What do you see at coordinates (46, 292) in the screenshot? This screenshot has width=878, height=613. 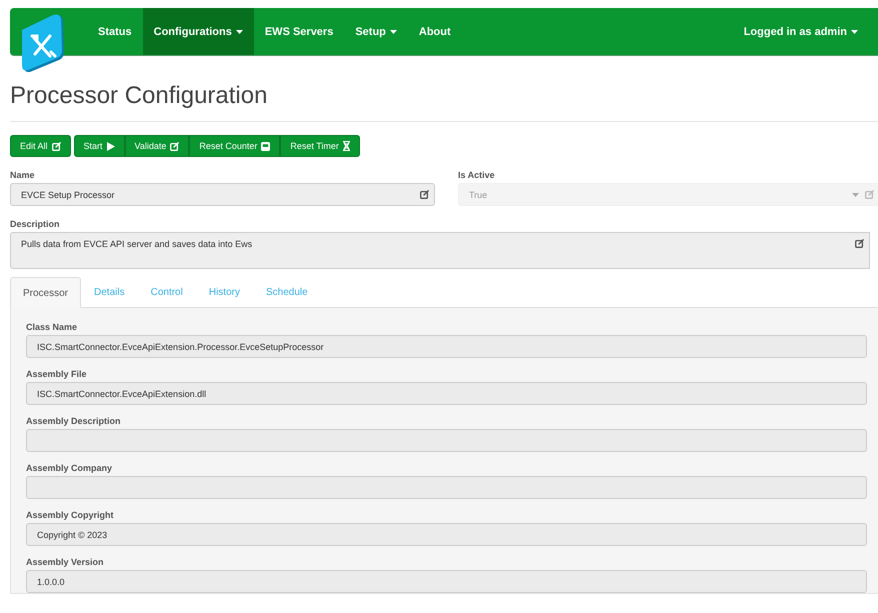 I see `tab: Processor` at bounding box center [46, 292].